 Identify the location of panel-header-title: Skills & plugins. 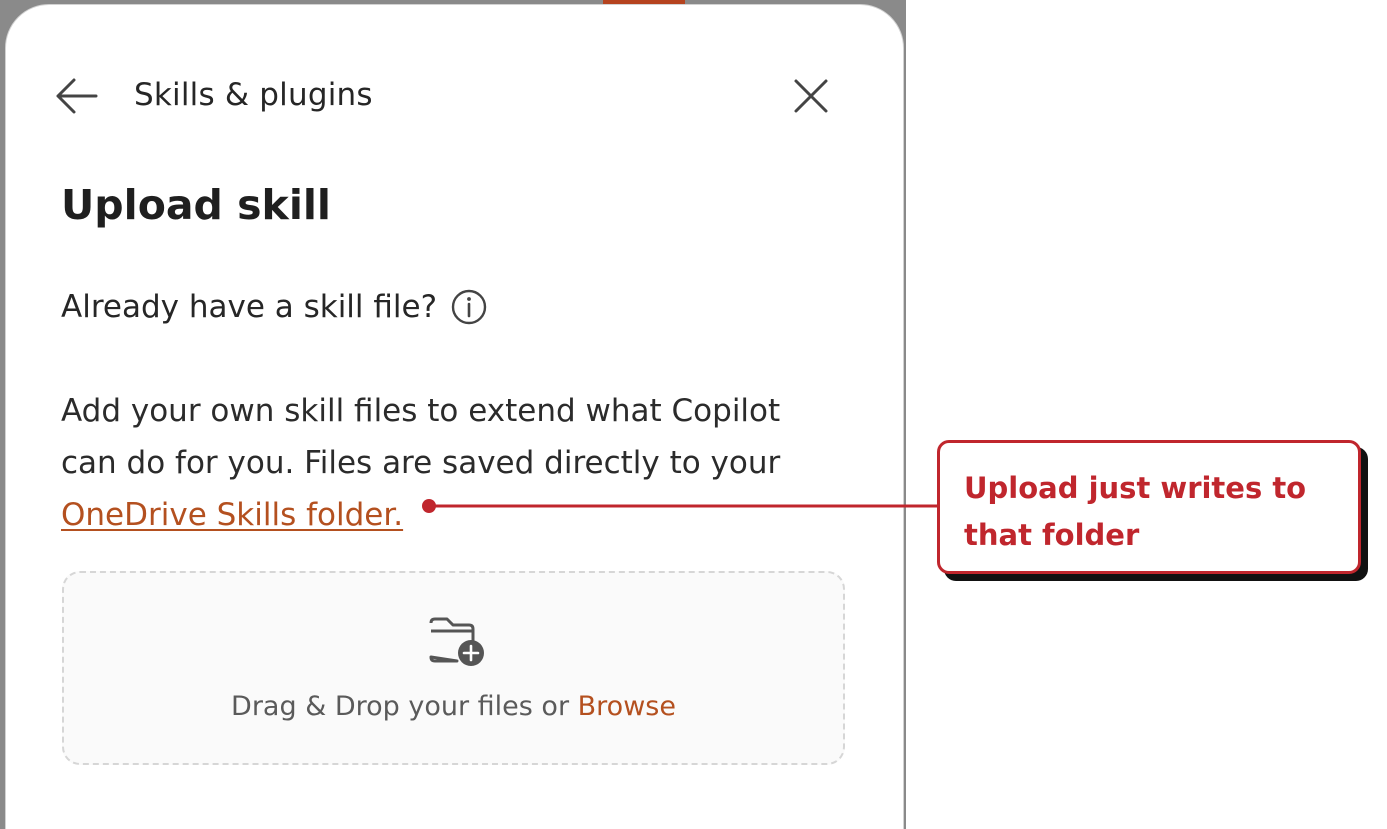
(253, 95).